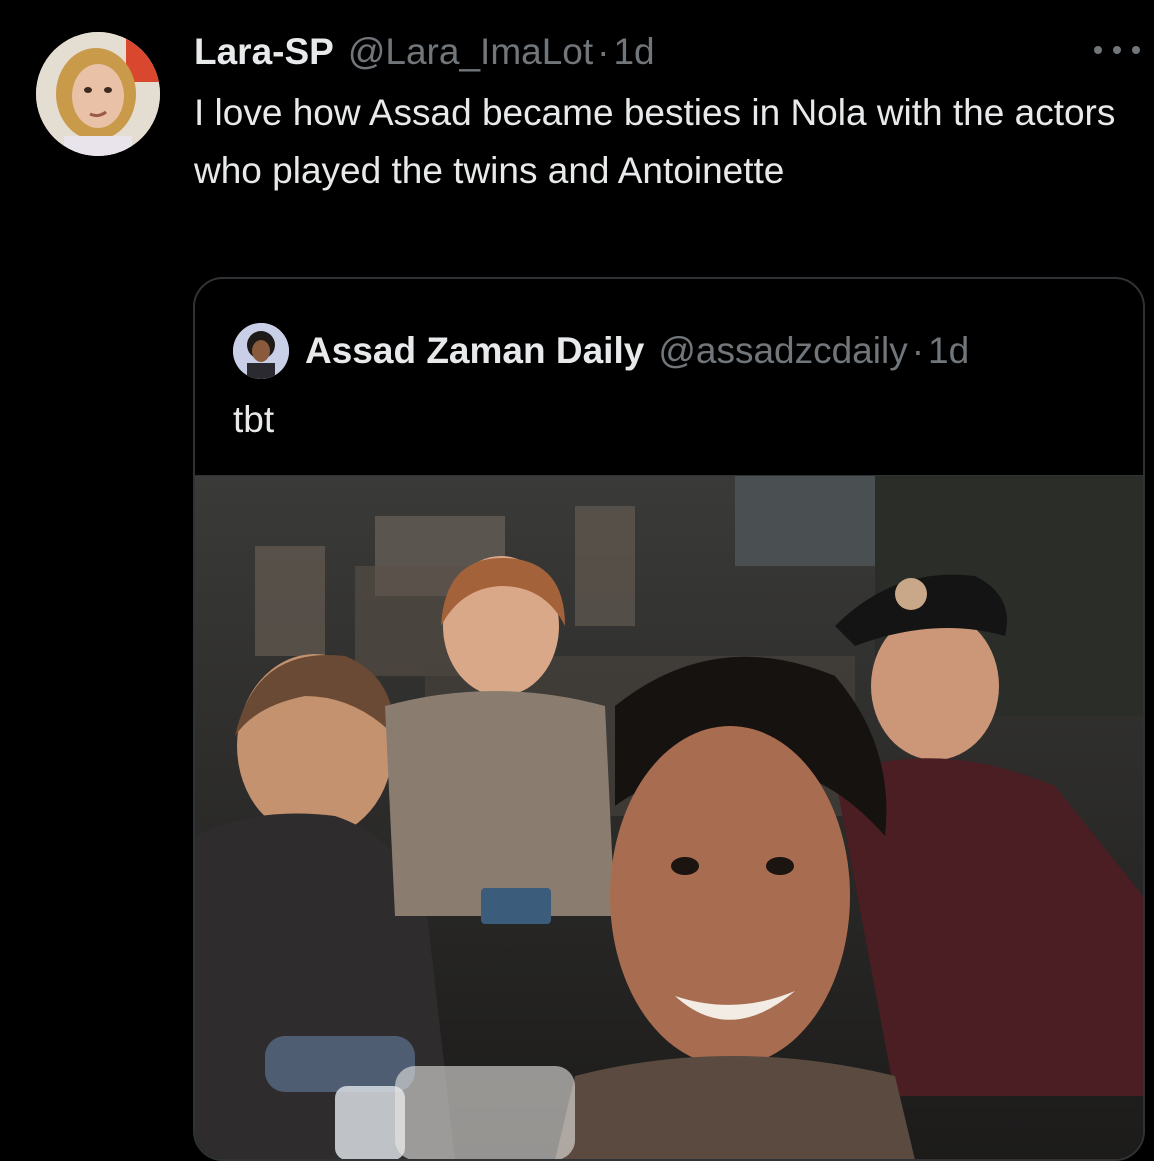 The width and height of the screenshot is (1154, 1161). I want to click on quoted-tweet-header: Assad Zaman Daily @assadzcdaily · 1d, so click(601, 351).